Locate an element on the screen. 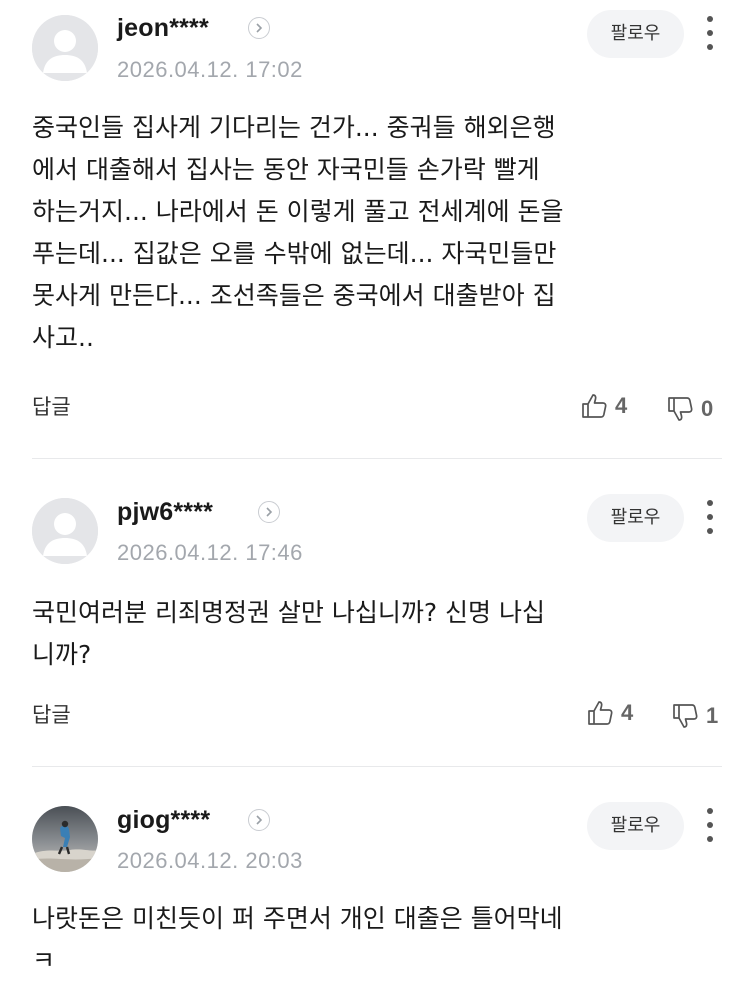 Image resolution: width=750 pixels, height=987 pixels. dislike-count: 0 is located at coordinates (707, 408).